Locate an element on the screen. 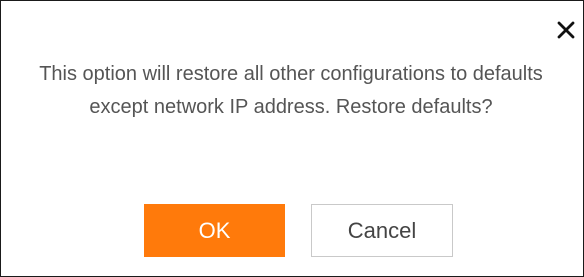 This screenshot has width=584, height=277. cancel-button: Cancel is located at coordinates (382, 230).